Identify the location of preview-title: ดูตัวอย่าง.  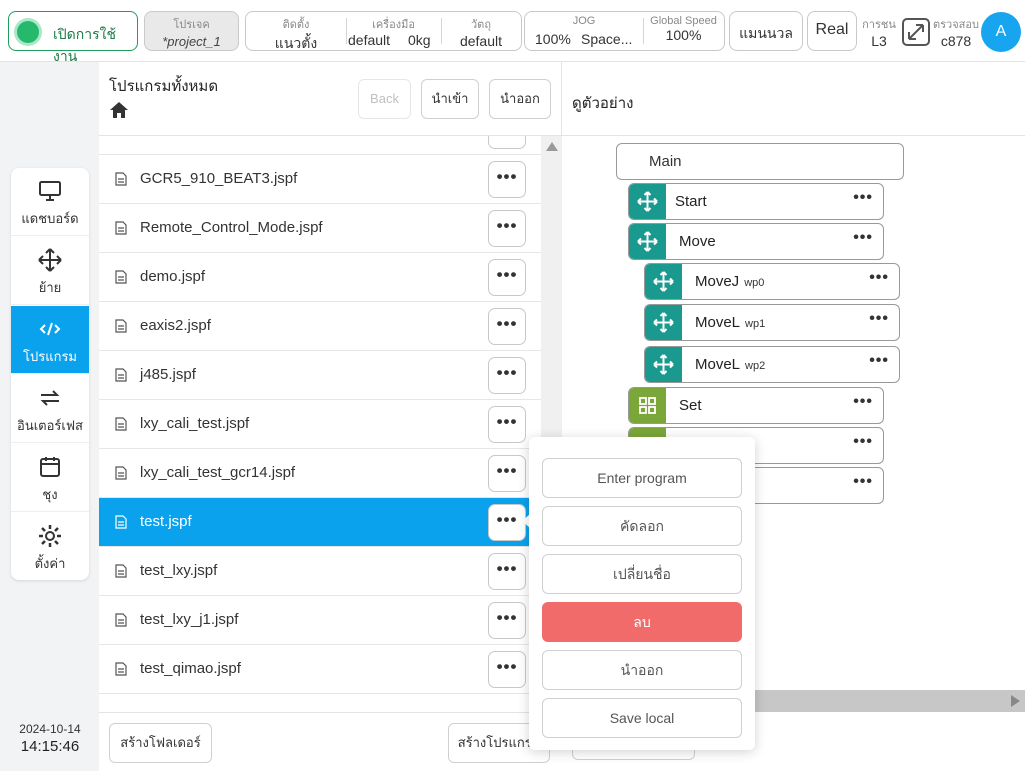
(603, 103).